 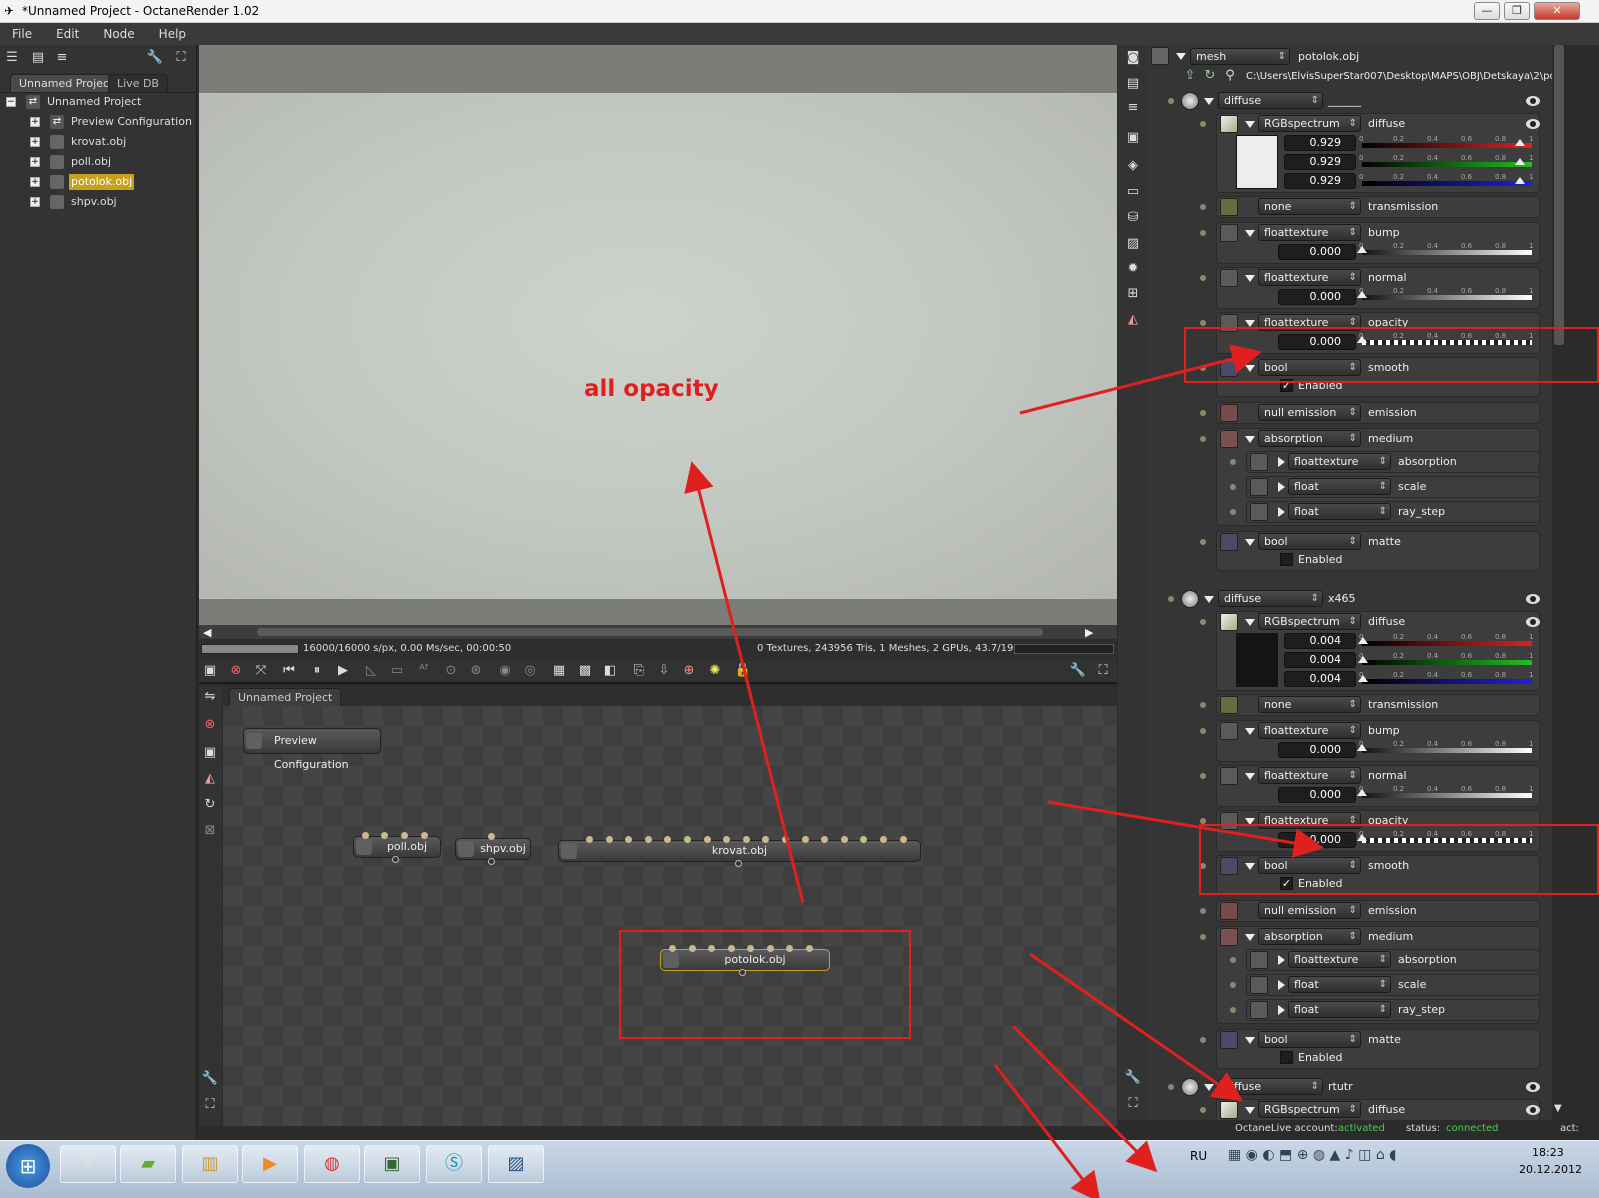 What do you see at coordinates (1133, 138) in the screenshot?
I see `image-icon: ▣` at bounding box center [1133, 138].